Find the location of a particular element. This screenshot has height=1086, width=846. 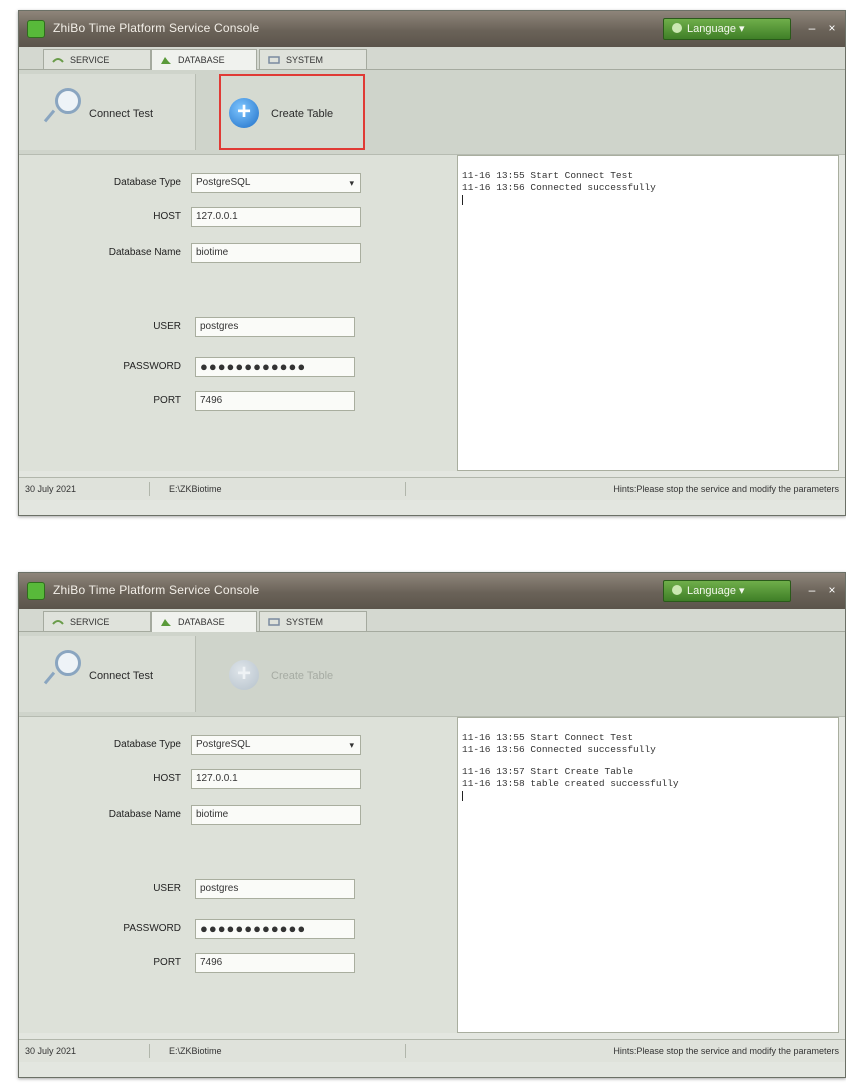

toolbar: Connect Test + Create Table is located at coordinates (432, 674).